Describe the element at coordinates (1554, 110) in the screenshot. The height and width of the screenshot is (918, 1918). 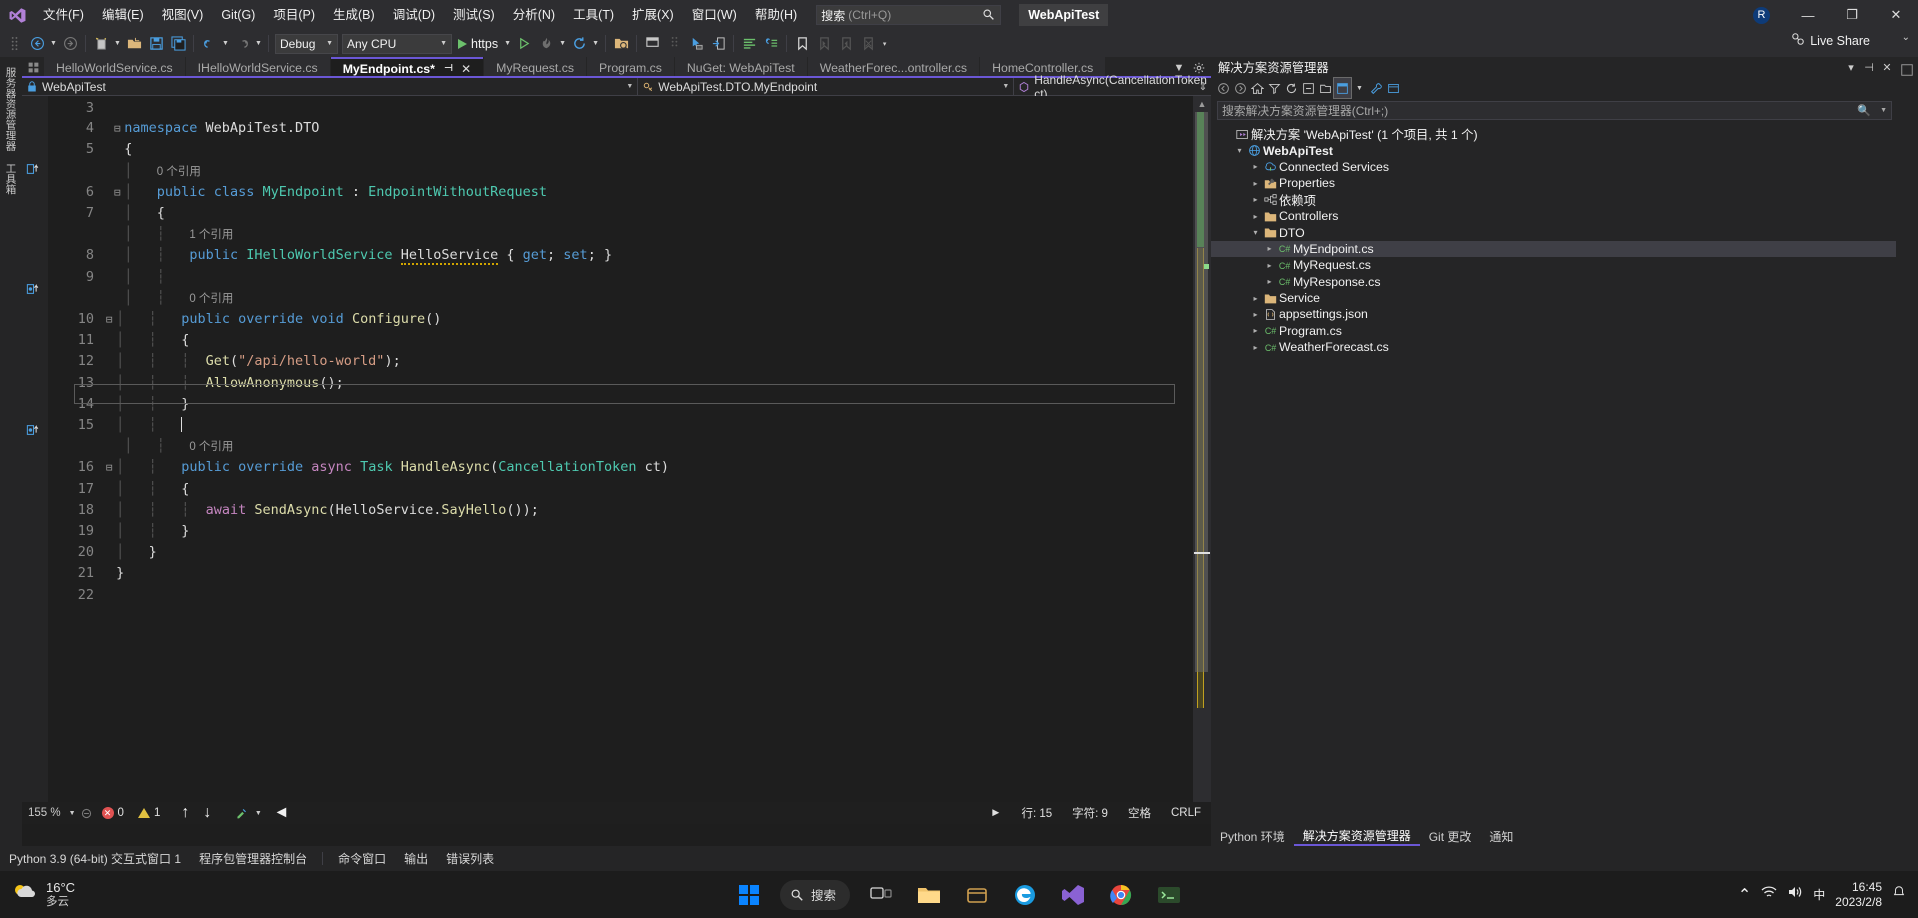
I see `solution-explorer-search-input: 搜索解决方案资源管理器(Ctrl+;) 🔍 ▼` at that location.